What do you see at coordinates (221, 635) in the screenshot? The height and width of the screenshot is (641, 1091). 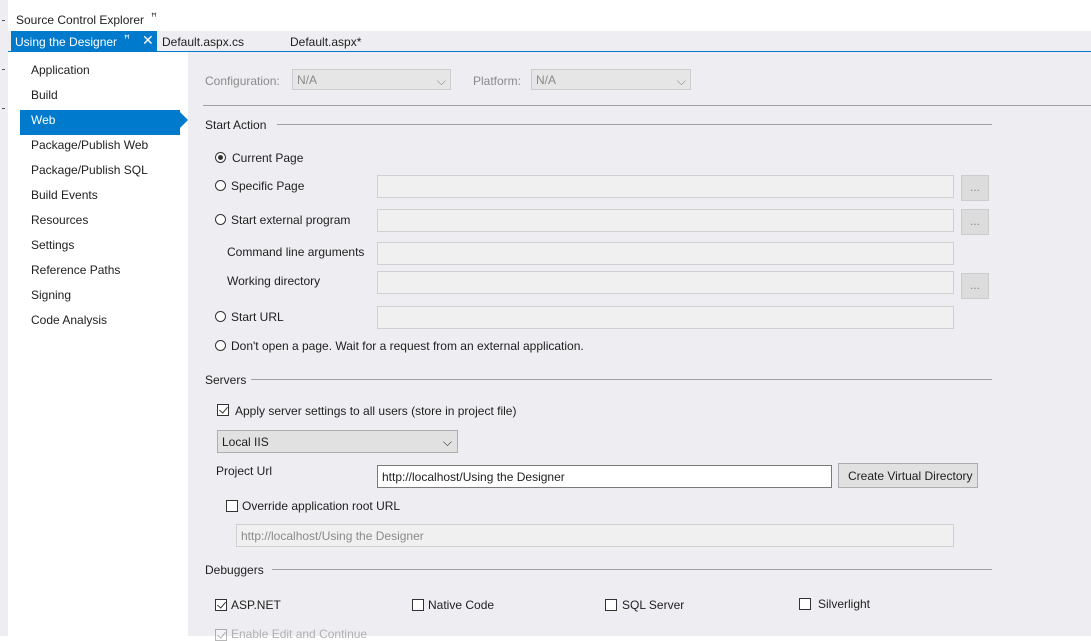 I see `edit-continue-checkbox` at bounding box center [221, 635].